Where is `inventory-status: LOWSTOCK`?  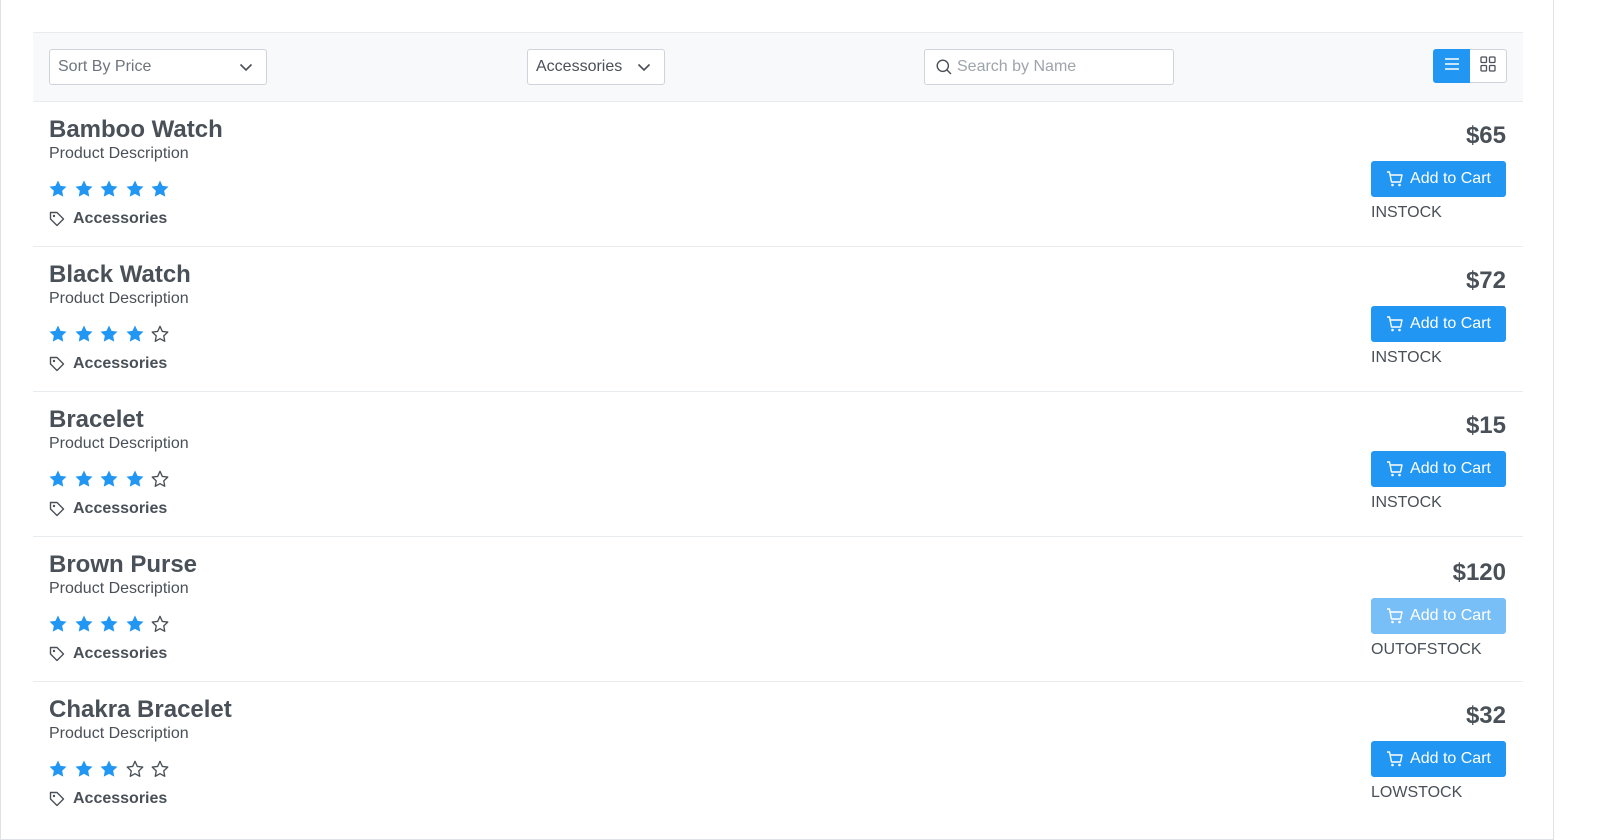
inventory-status: LOWSTOCK is located at coordinates (1417, 792).